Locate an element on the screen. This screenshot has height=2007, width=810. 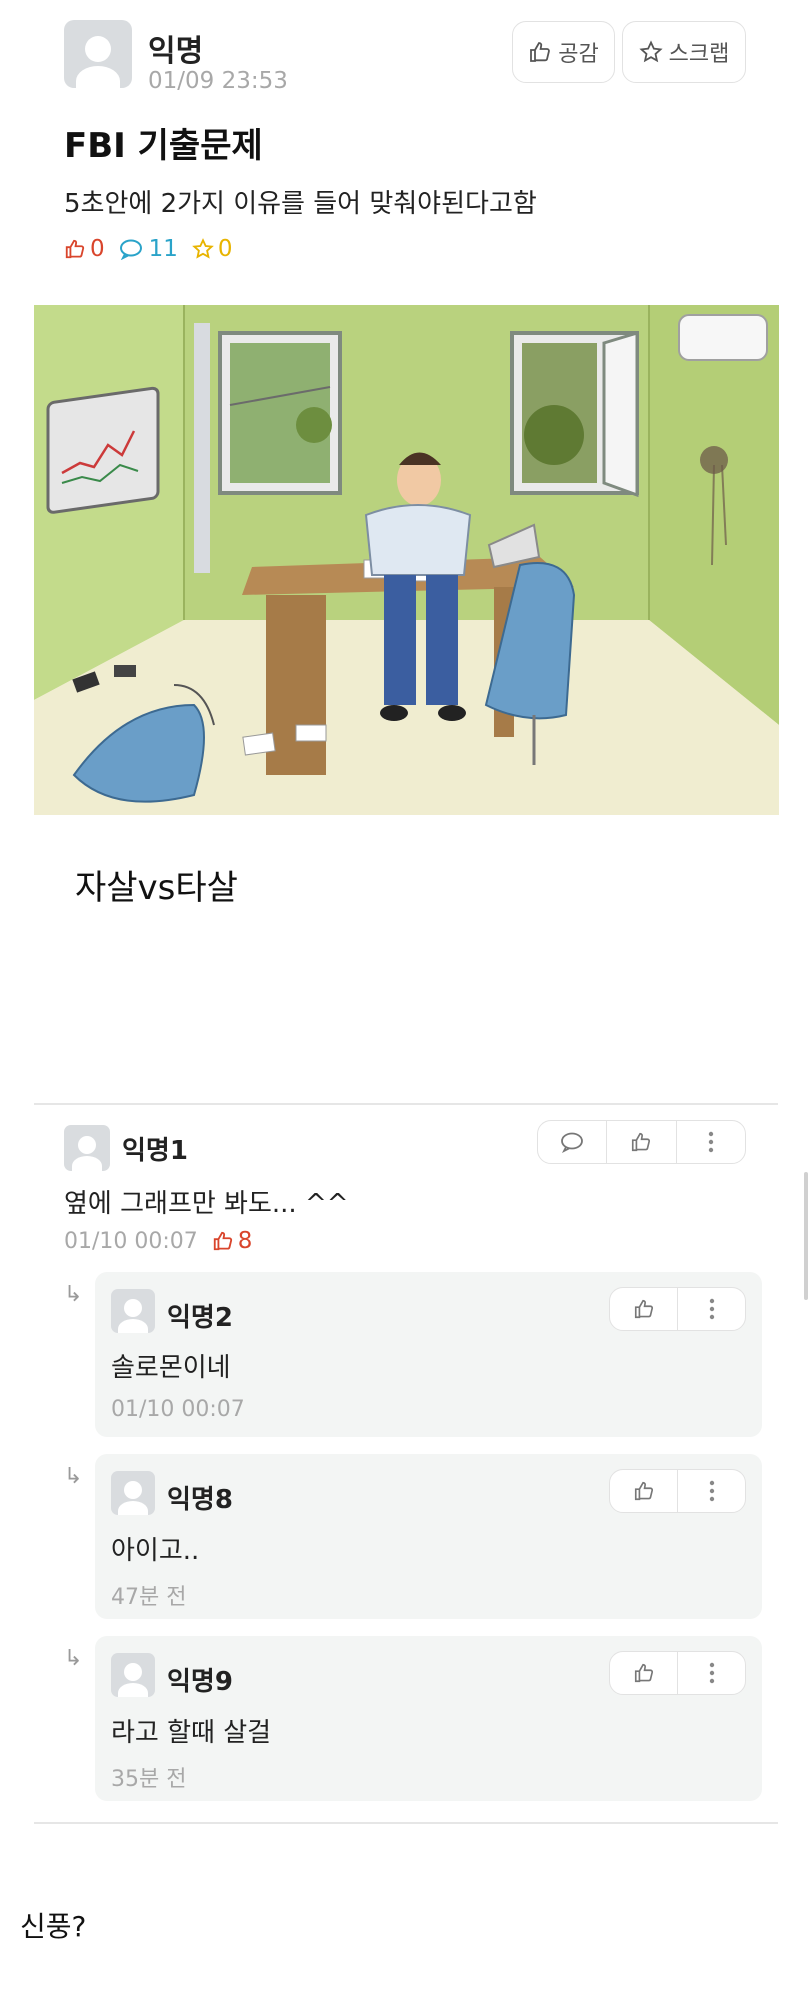
comment-like-count: 8 is located at coordinates (245, 1241).